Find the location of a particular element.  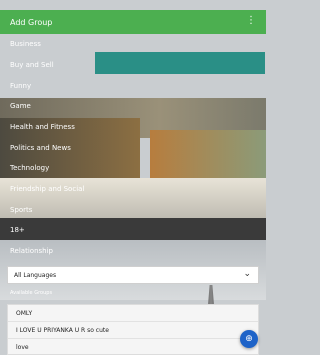

category-funny: Funny is located at coordinates (133, 86).